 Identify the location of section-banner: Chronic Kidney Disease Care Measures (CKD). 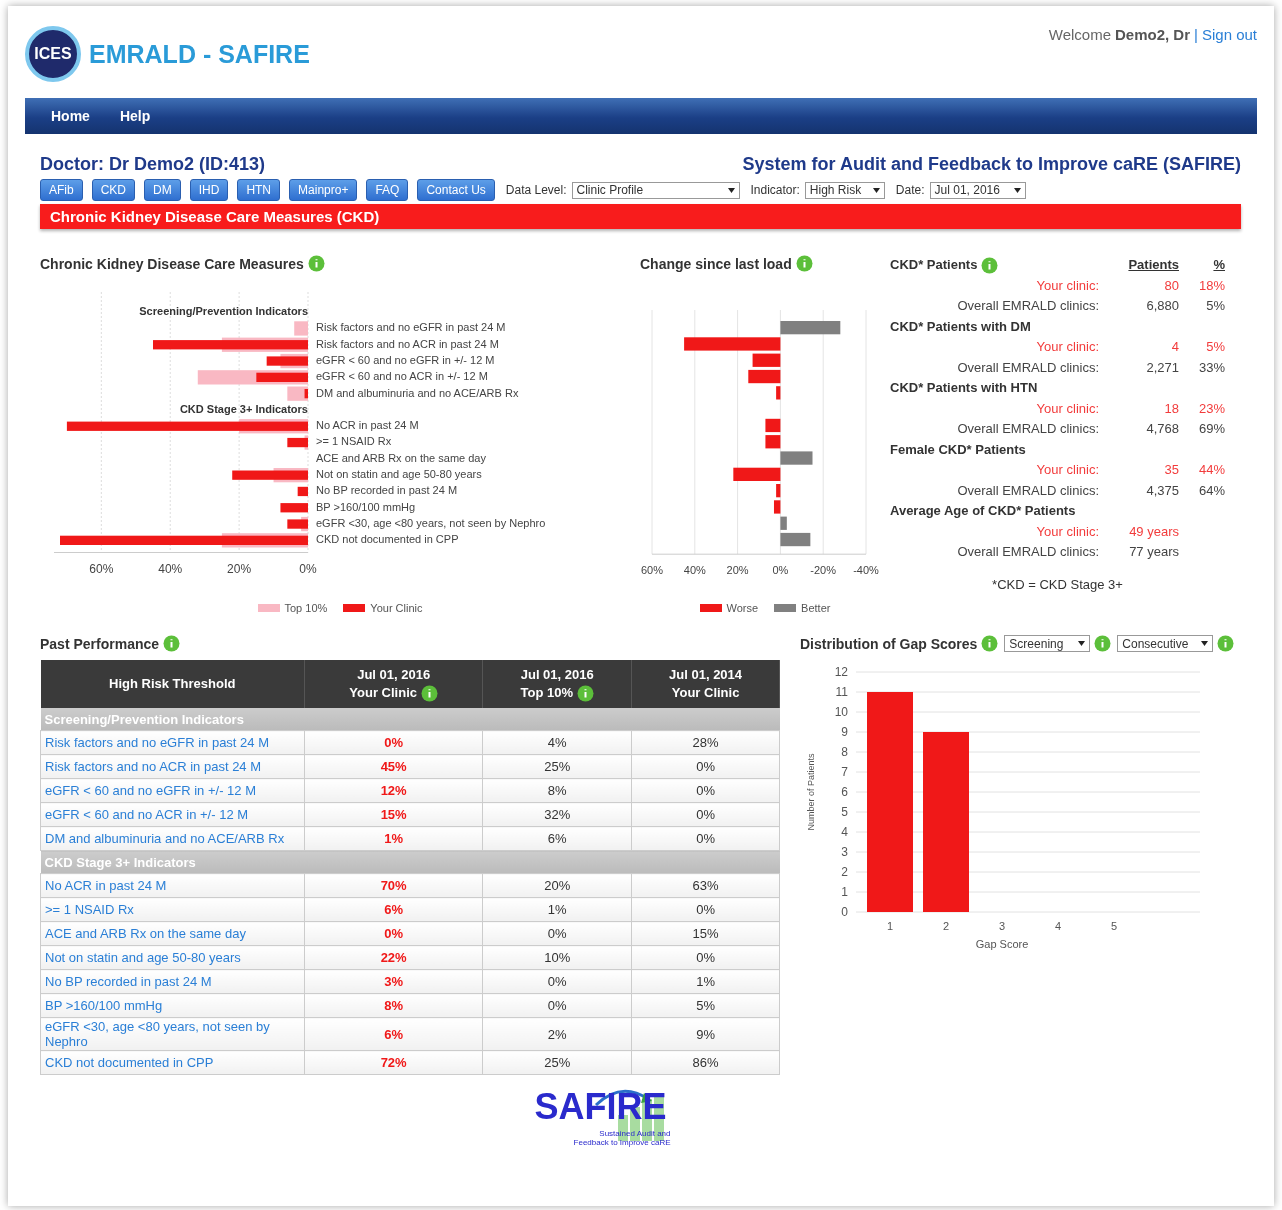
(640, 216).